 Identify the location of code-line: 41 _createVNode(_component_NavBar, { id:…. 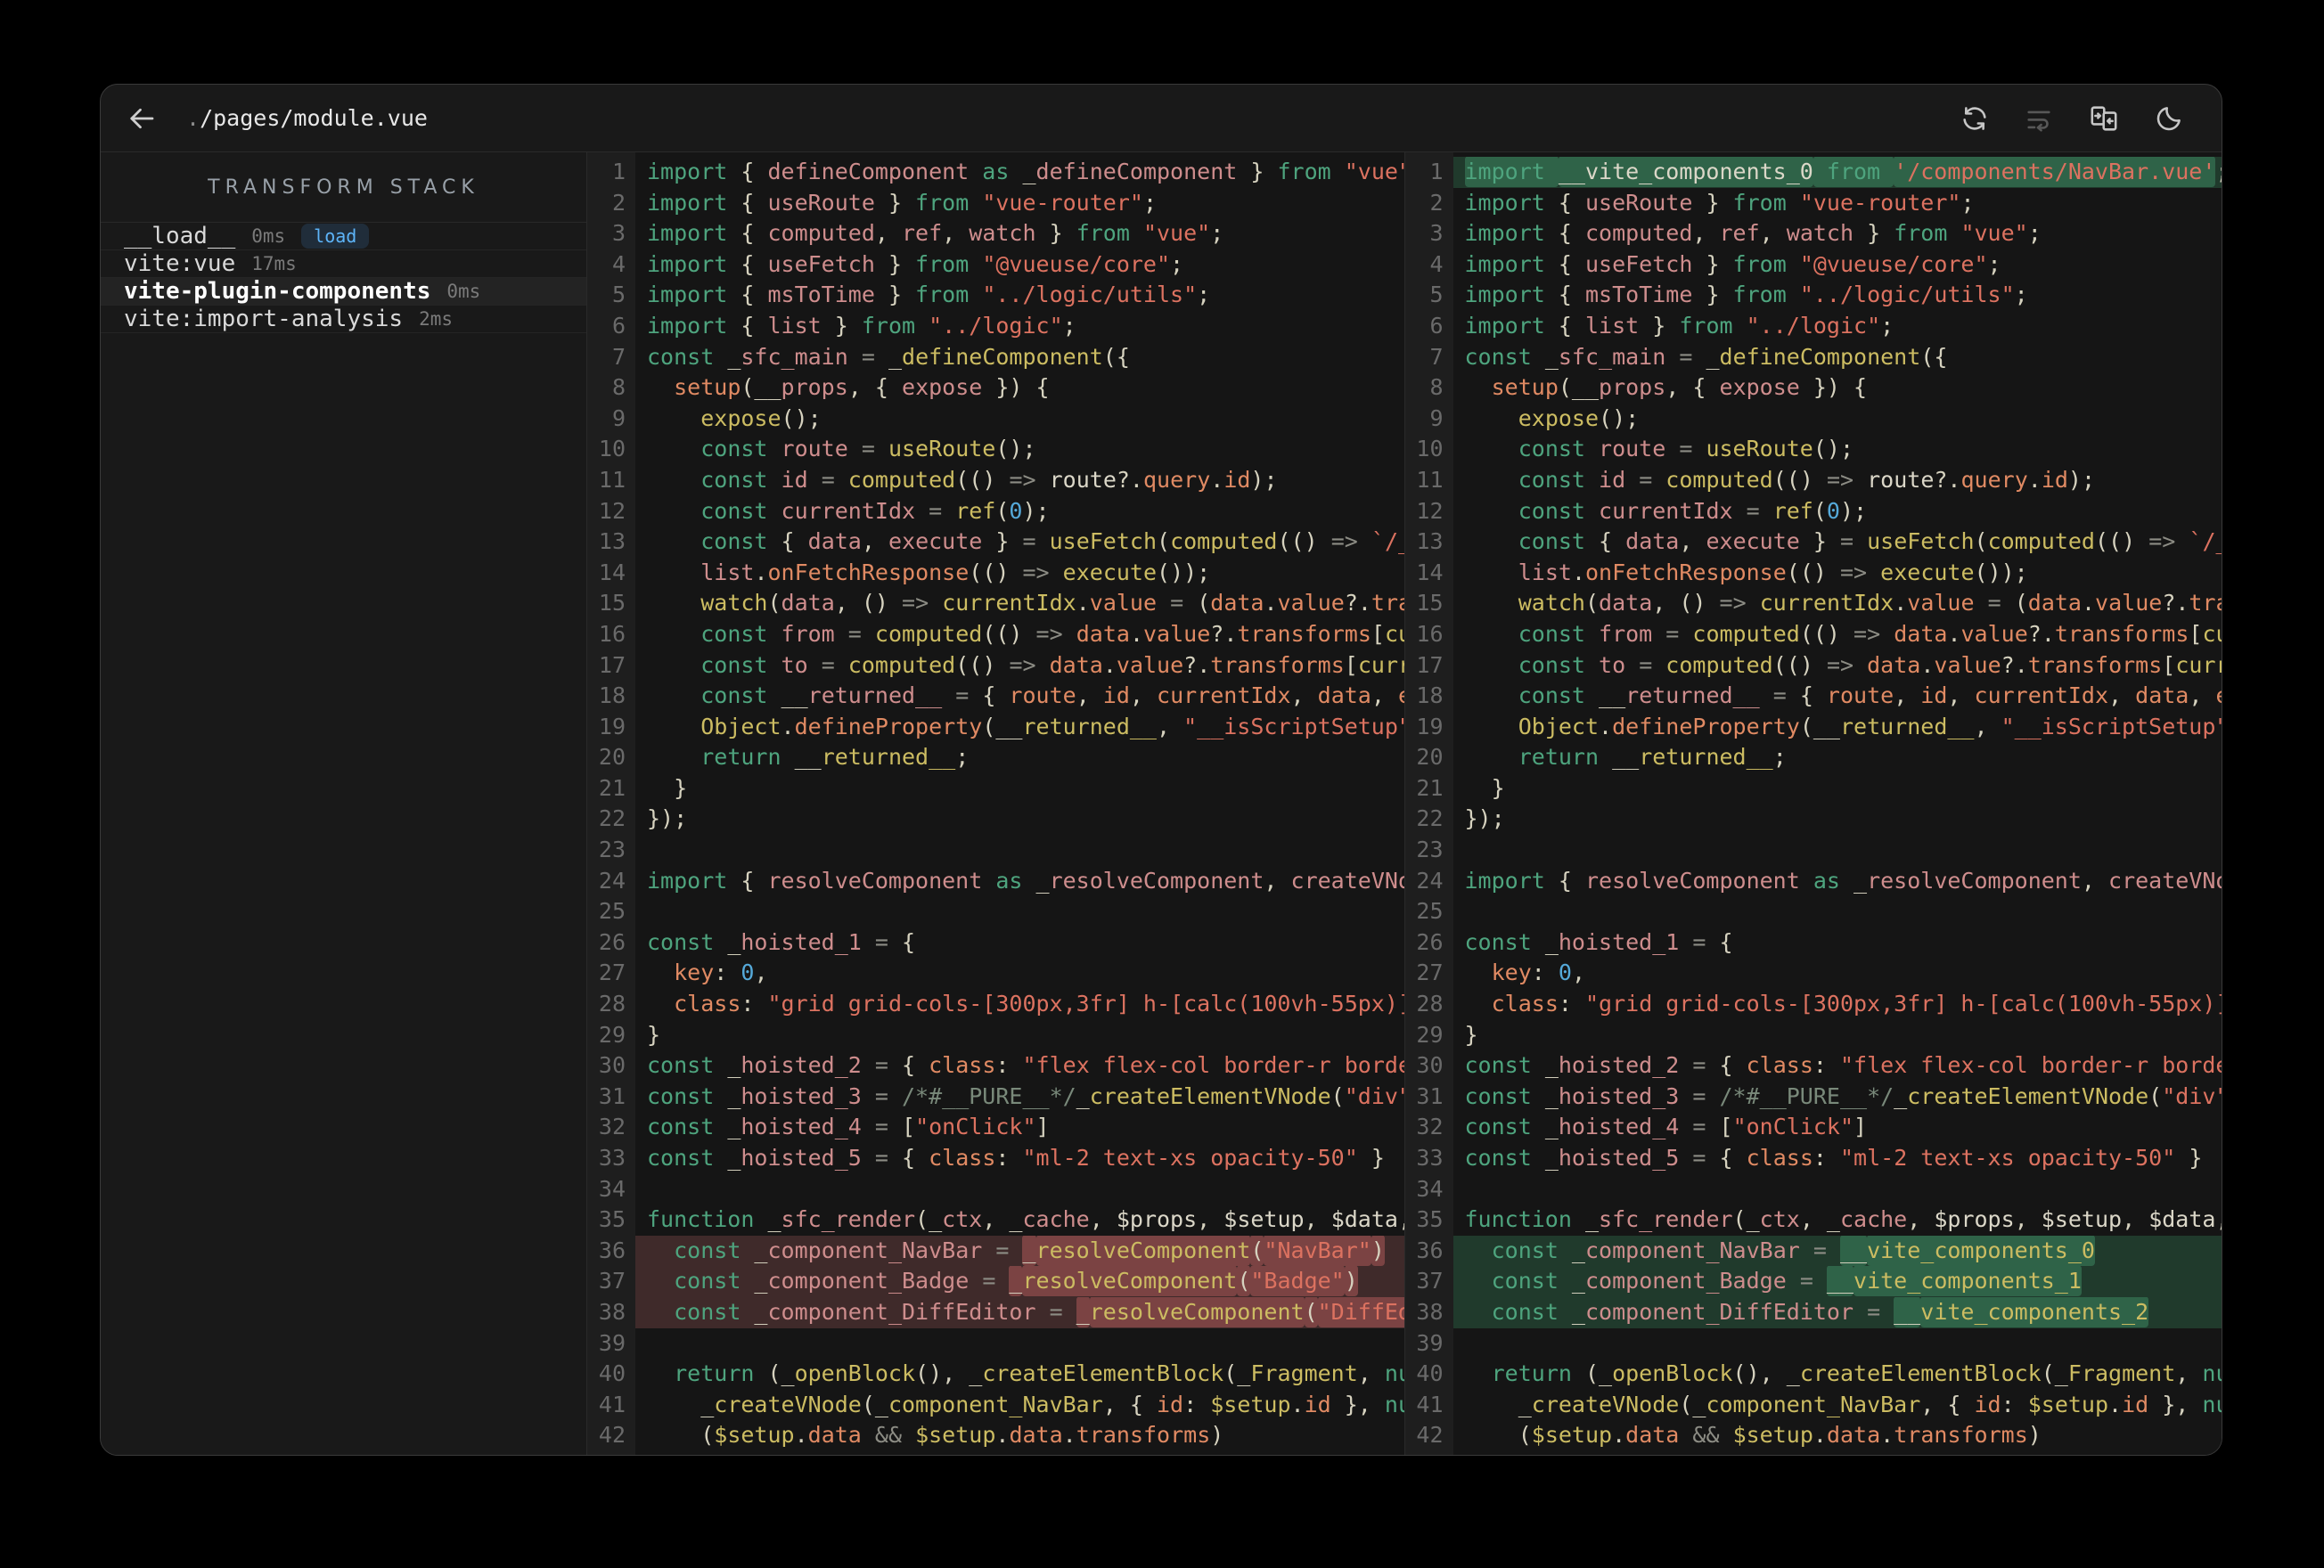
(995, 1405).